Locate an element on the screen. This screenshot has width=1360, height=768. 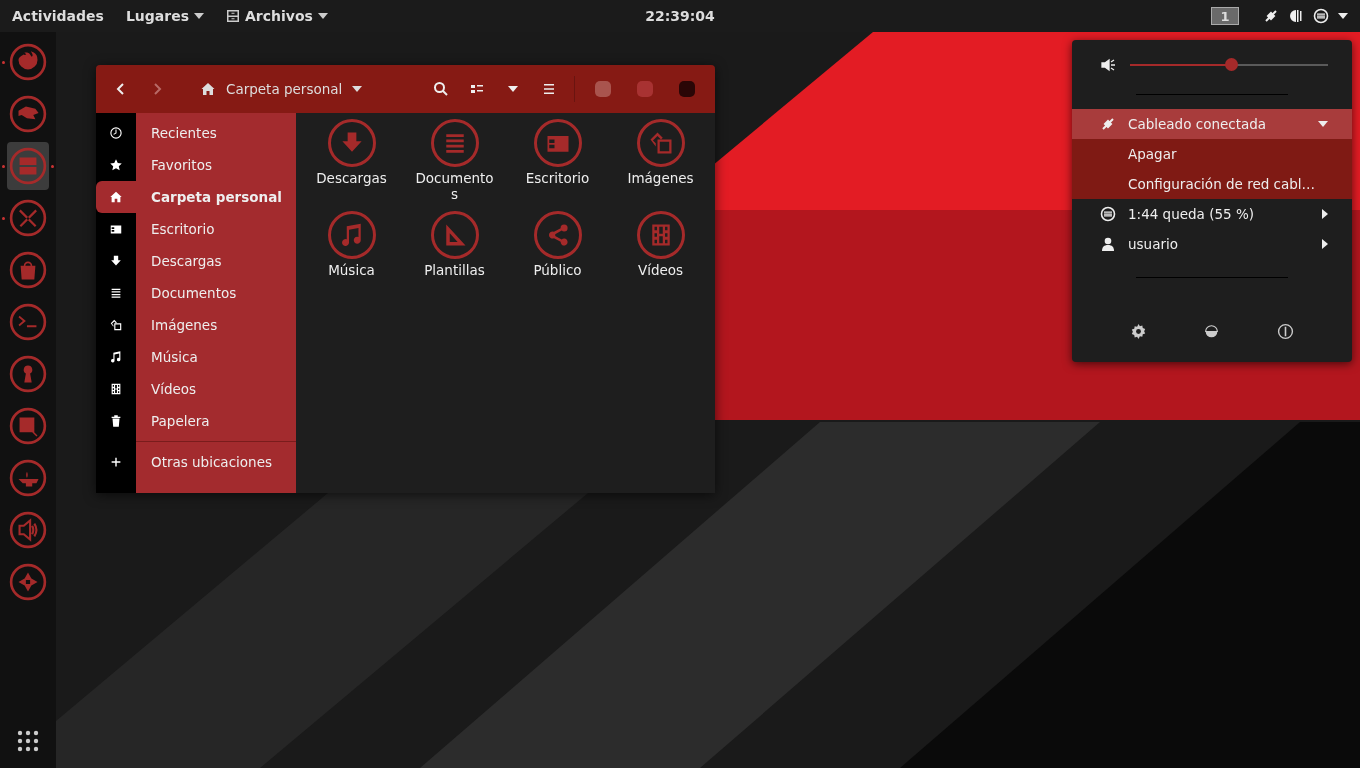
folder-item: Público is located at coordinates (557, 257).